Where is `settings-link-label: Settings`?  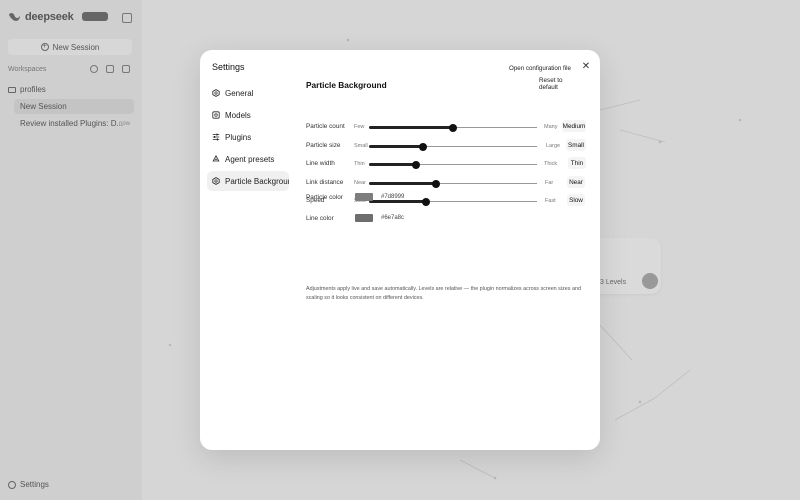
settings-link-label: Settings is located at coordinates (34, 484).